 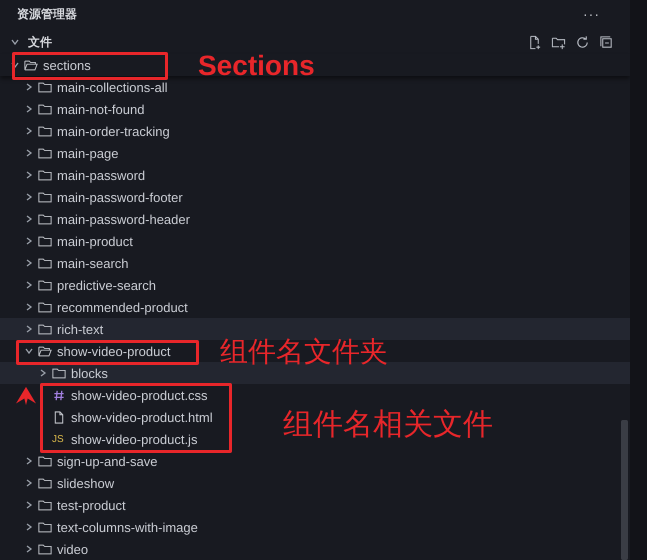 What do you see at coordinates (534, 42) in the screenshot?
I see `new-file-icon` at bounding box center [534, 42].